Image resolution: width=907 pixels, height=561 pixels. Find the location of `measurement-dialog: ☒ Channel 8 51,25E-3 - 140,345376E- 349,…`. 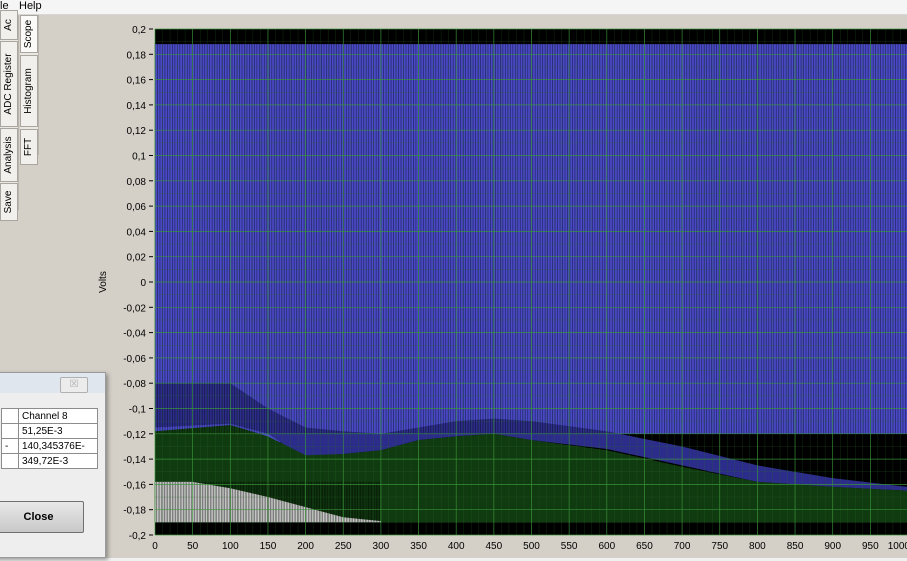

measurement-dialog: ☒ Channel 8 51,25E-3 - 140,345376E- 349,… is located at coordinates (53, 465).